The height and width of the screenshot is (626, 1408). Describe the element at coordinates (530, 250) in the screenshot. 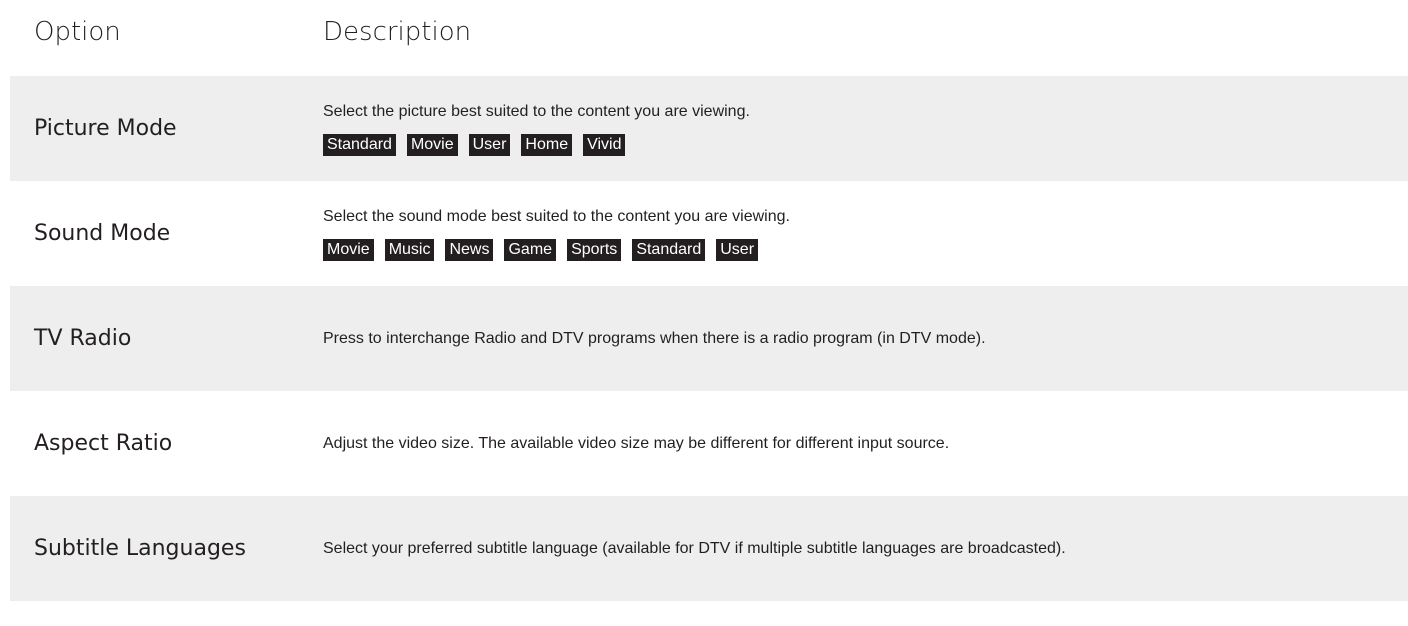

I see `mode-tag: Game` at that location.